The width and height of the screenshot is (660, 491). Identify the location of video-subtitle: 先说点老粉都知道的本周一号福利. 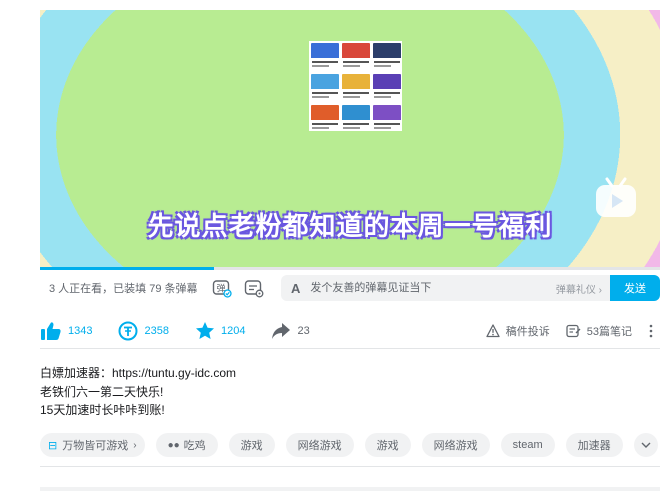
(350, 227).